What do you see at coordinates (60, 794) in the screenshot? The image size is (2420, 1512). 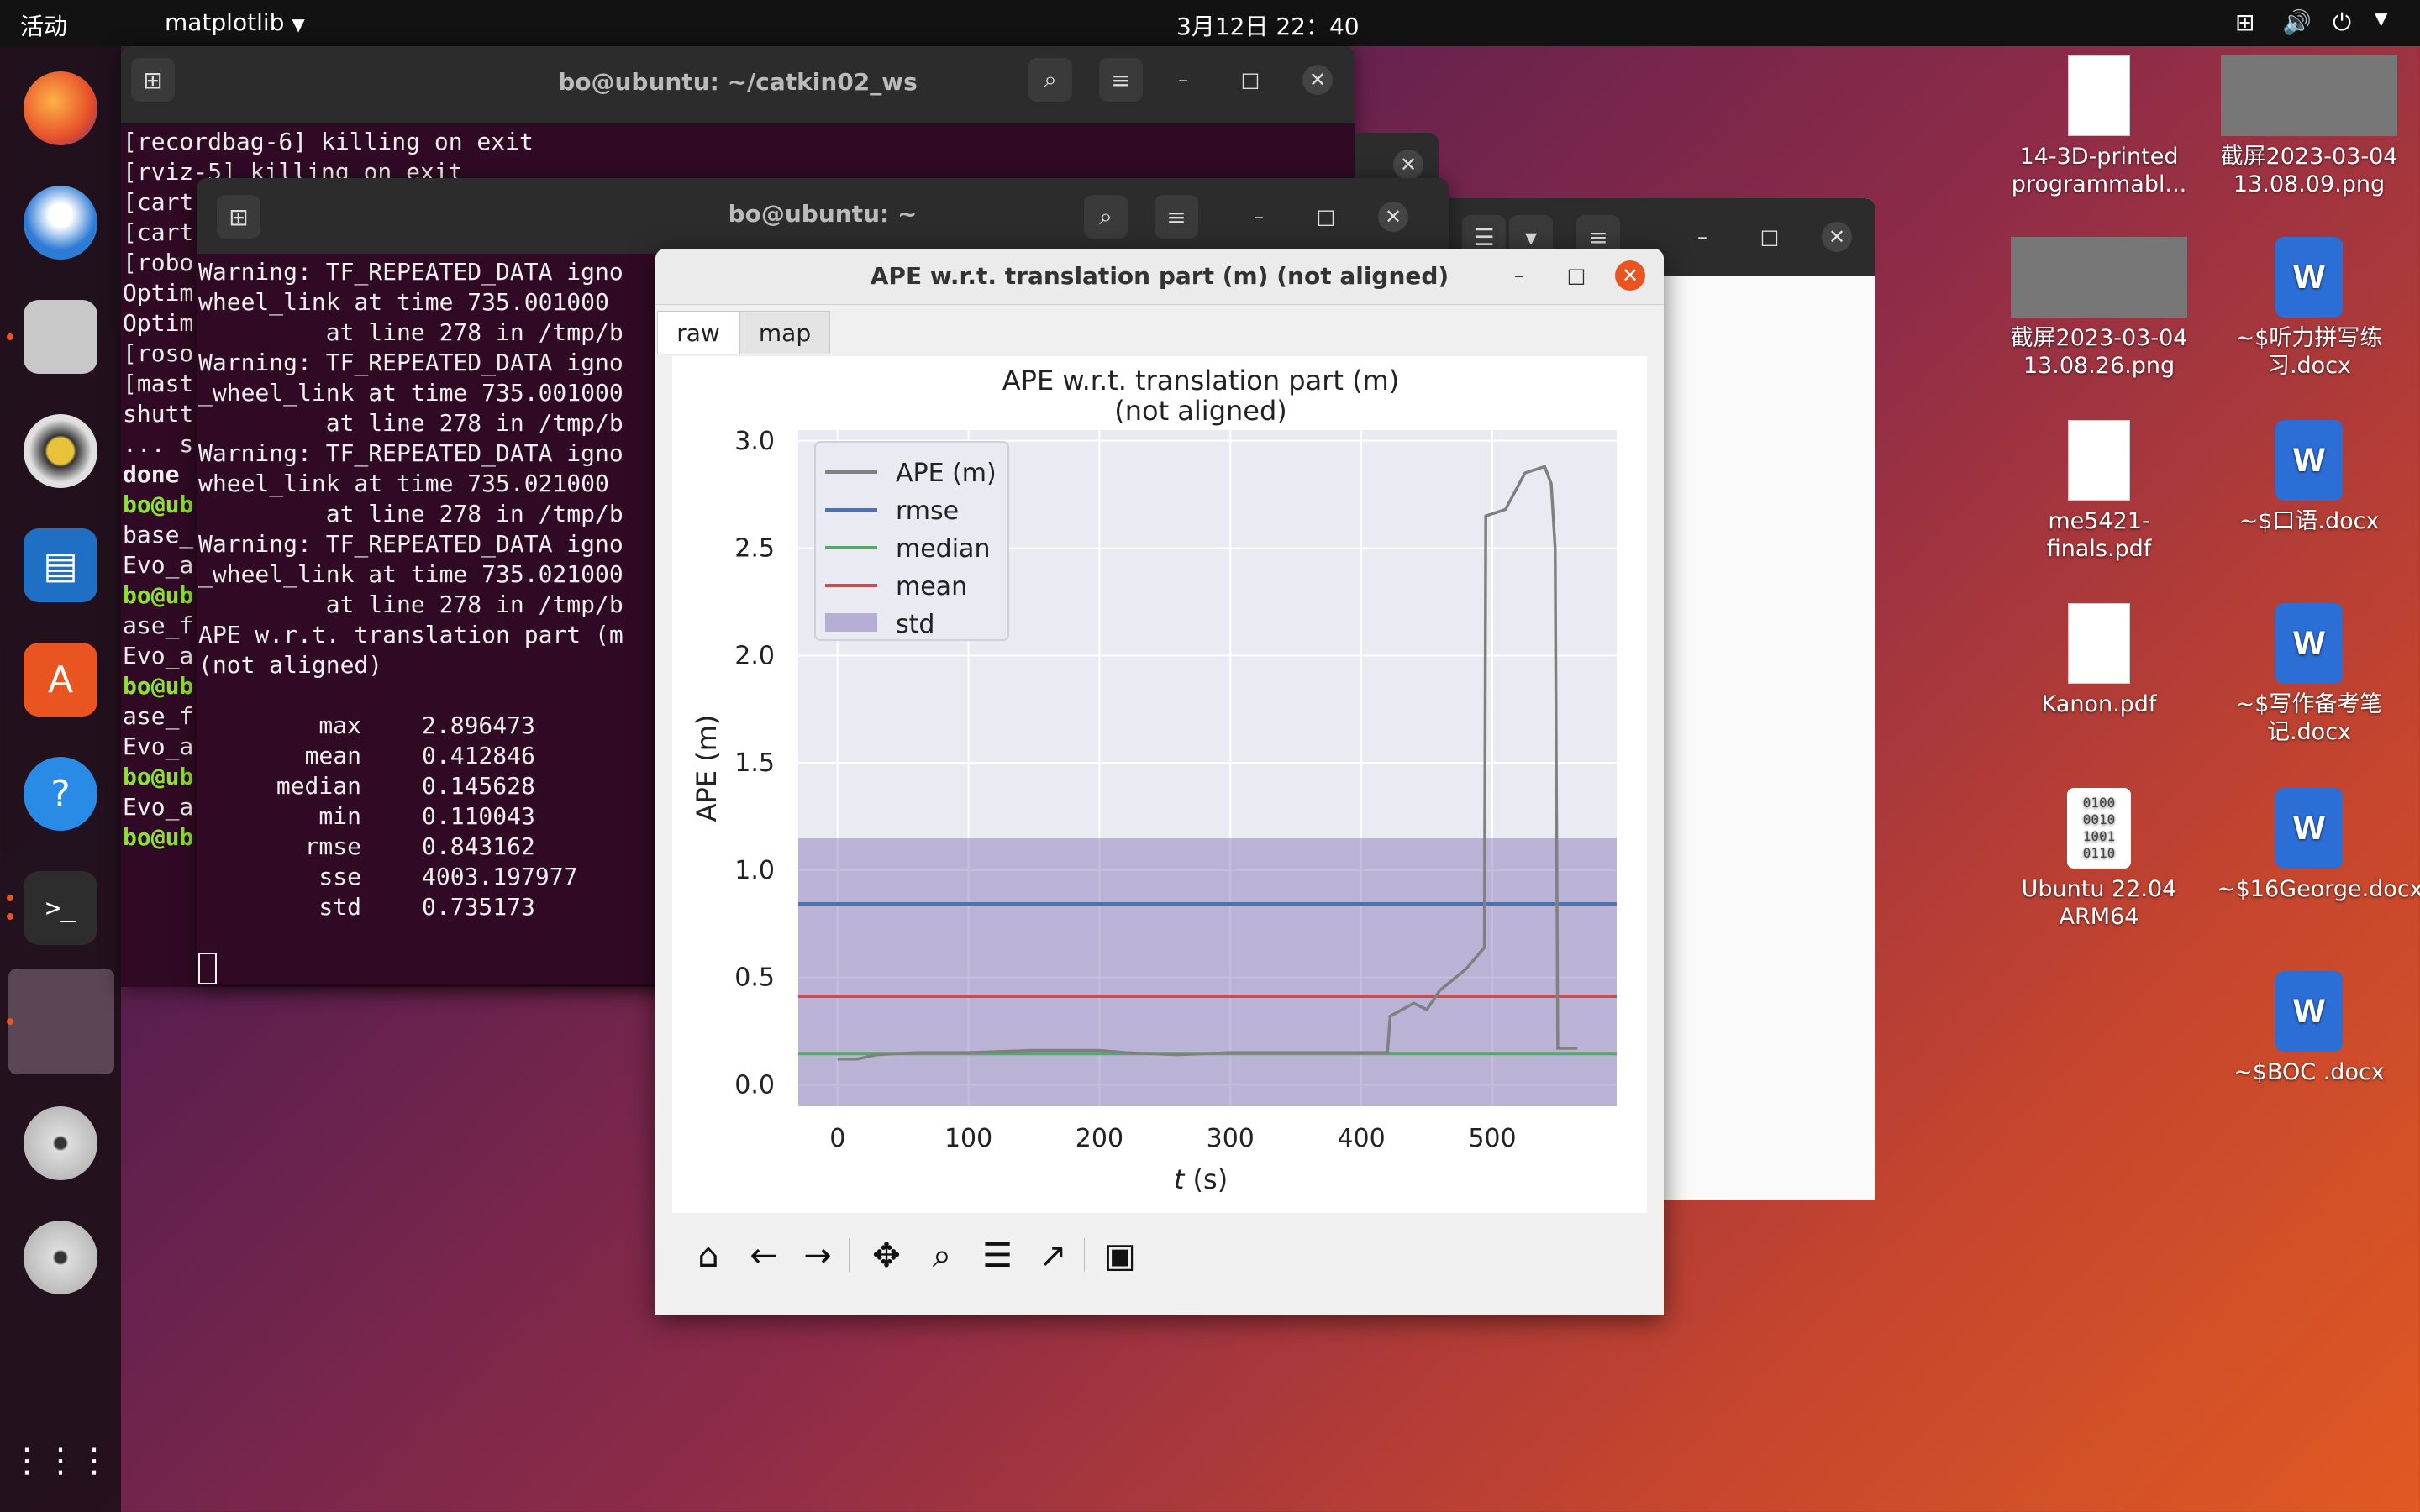 I see `help-icon: ?` at bounding box center [60, 794].